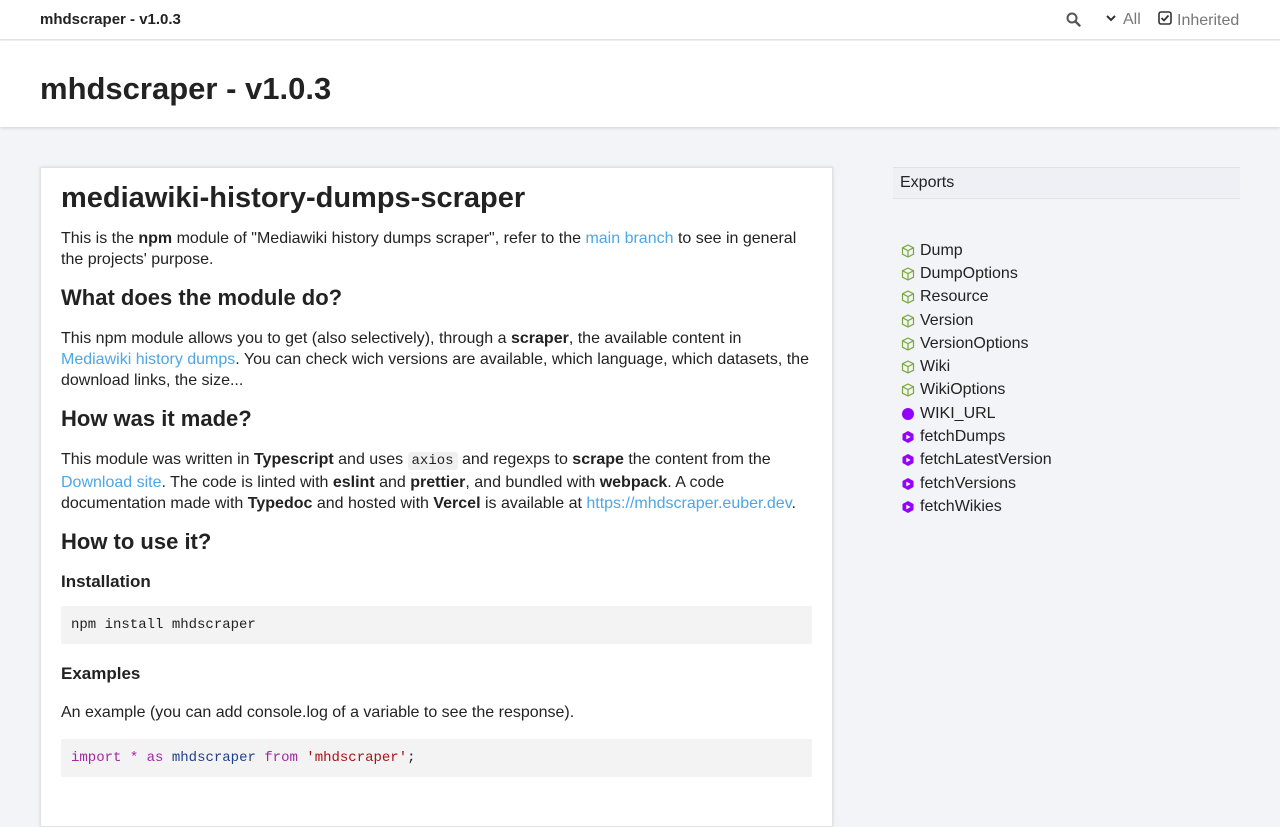 This screenshot has width=1280, height=827. What do you see at coordinates (1070, 250) in the screenshot?
I see `export-item-dump: Dump` at bounding box center [1070, 250].